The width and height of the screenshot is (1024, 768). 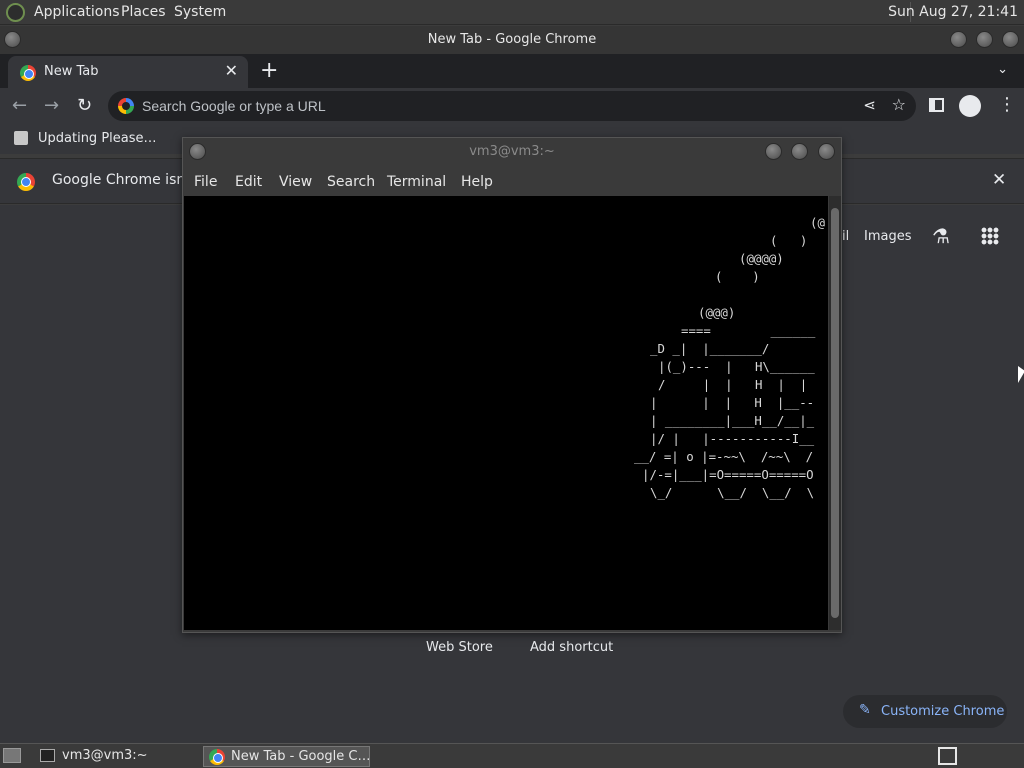 What do you see at coordinates (128, 72) in the screenshot?
I see `tab-new-tab: New Tab ✕` at bounding box center [128, 72].